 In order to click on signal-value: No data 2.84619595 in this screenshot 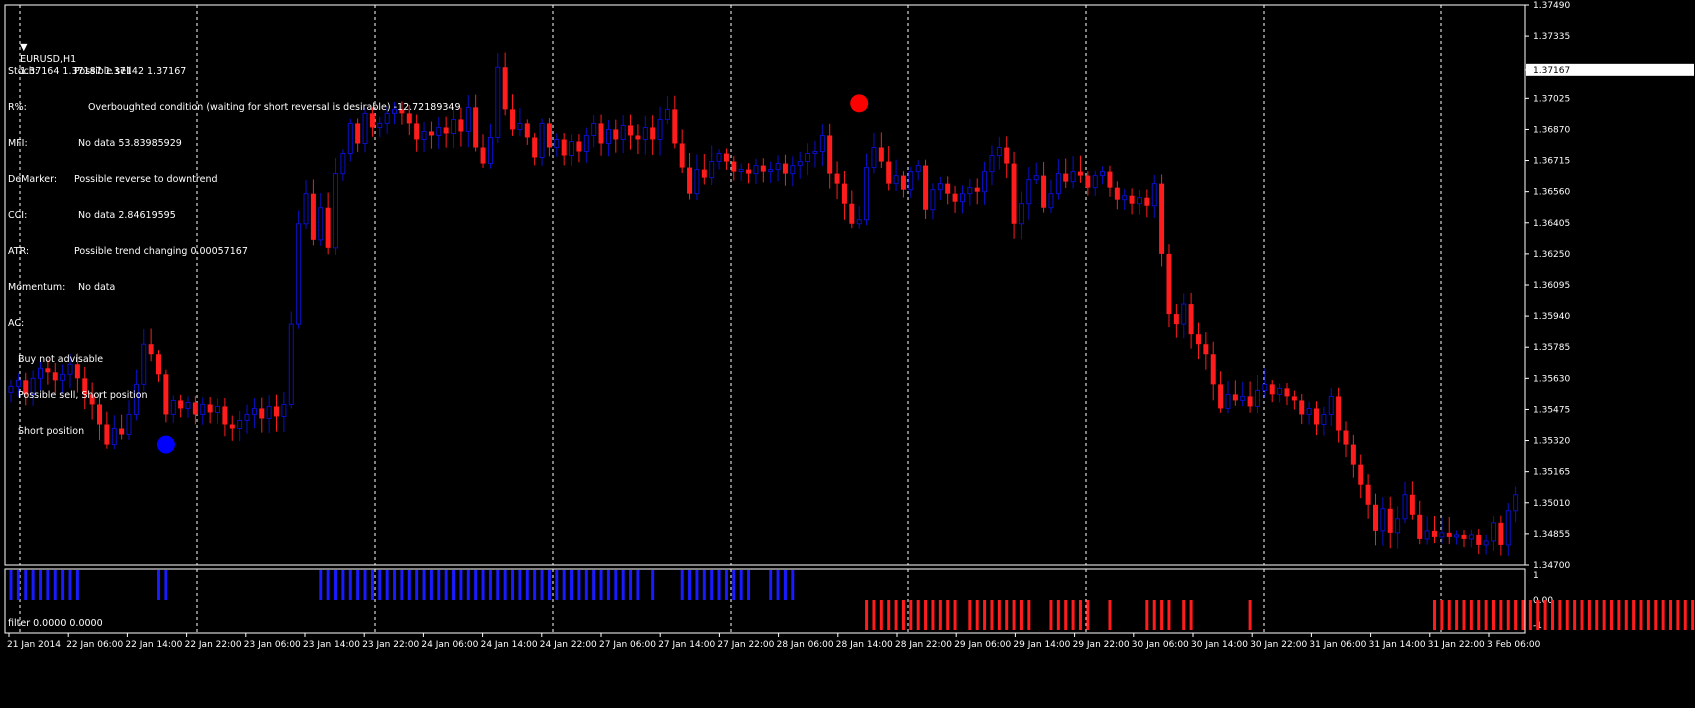, I will do `click(127, 216)`.